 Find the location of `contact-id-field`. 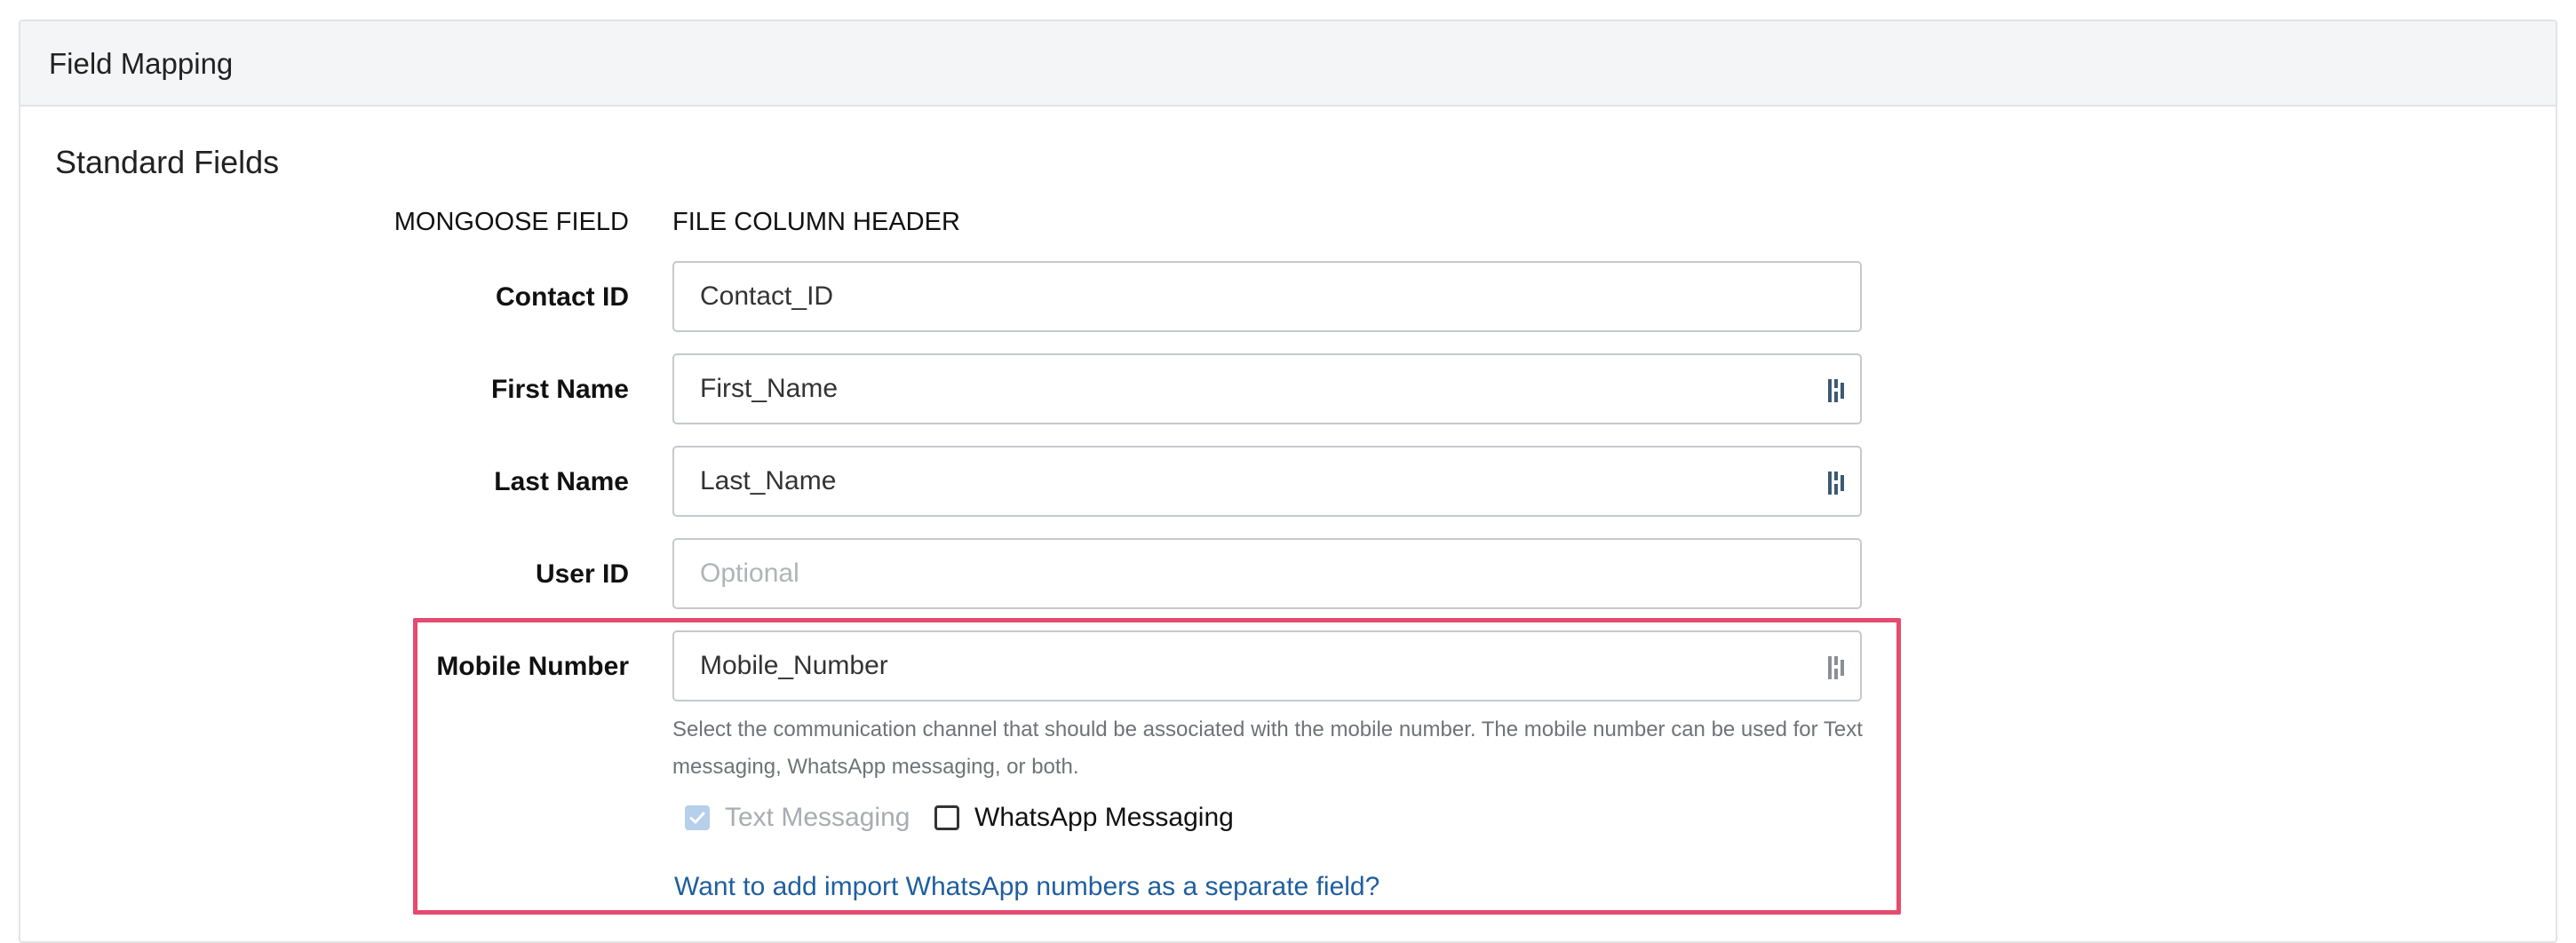

contact-id-field is located at coordinates (1267, 296).